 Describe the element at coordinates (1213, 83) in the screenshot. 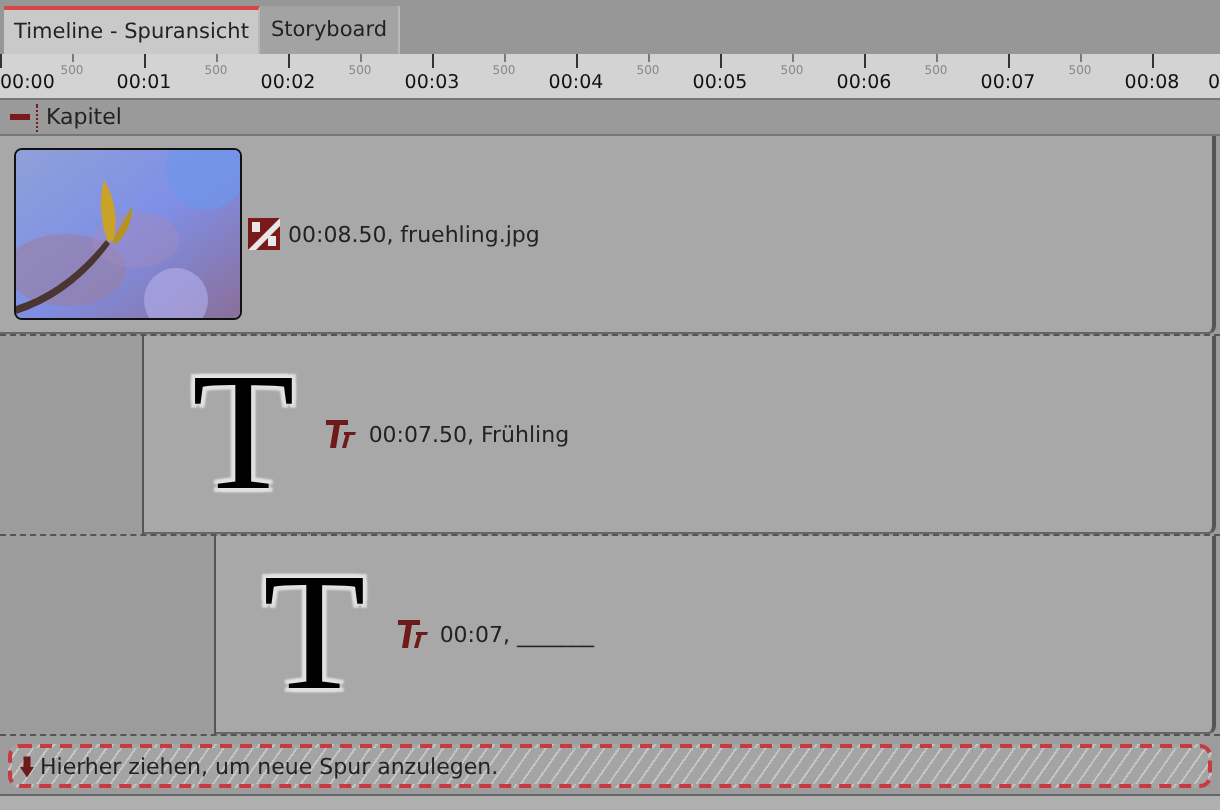

I see `time-label: 0` at that location.